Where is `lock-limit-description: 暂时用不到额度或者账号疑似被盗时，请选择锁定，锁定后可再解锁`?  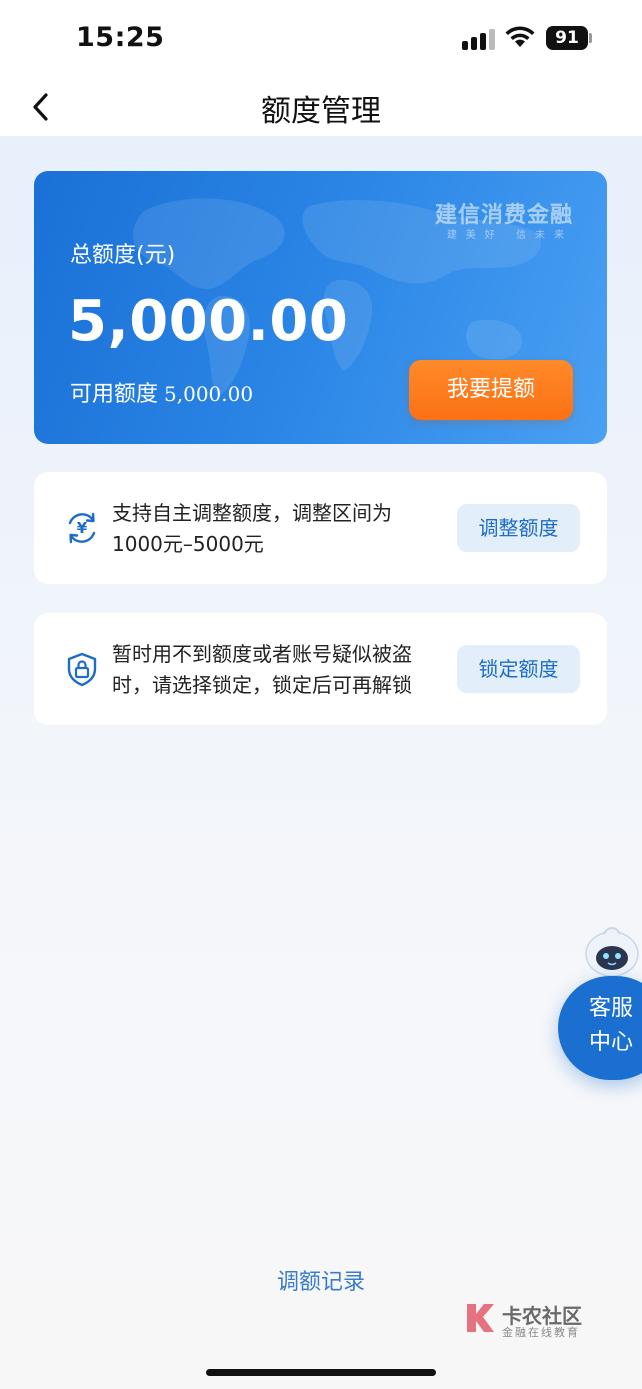
lock-limit-description: 暂时用不到额度或者账号疑似被盗时，请选择锁定，锁定后可再解锁 is located at coordinates (262, 669).